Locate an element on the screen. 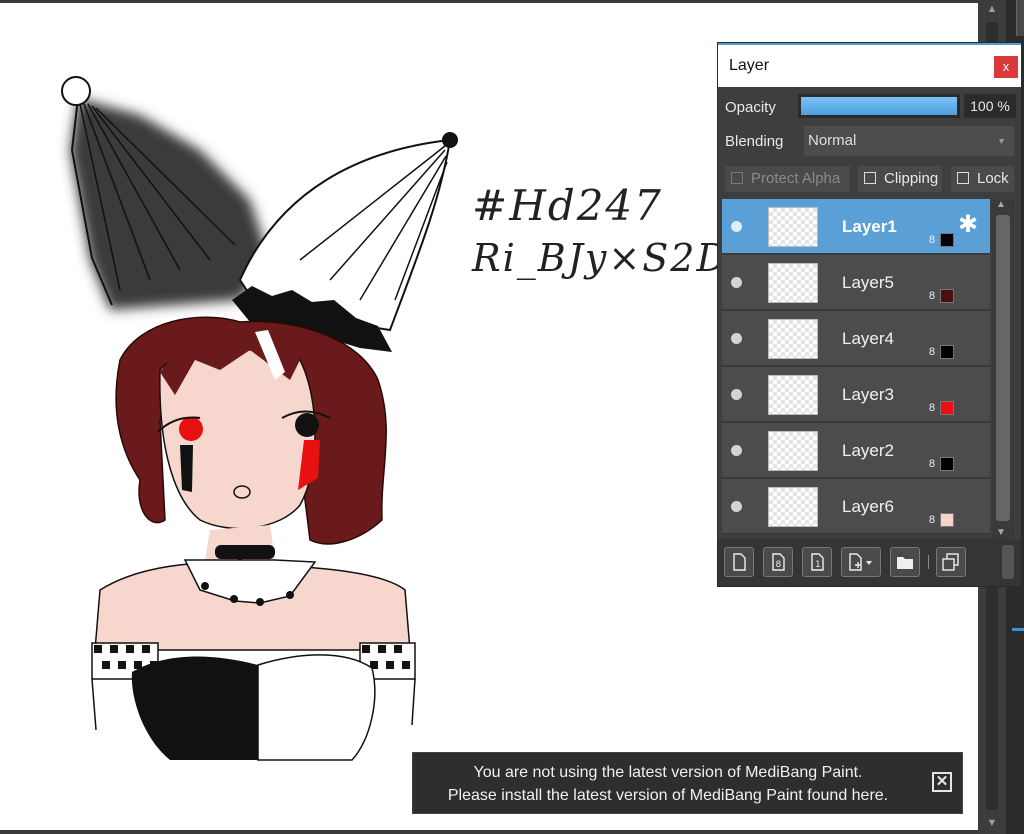  handwritten-line-1: #Hd247 is located at coordinates (567, 205).